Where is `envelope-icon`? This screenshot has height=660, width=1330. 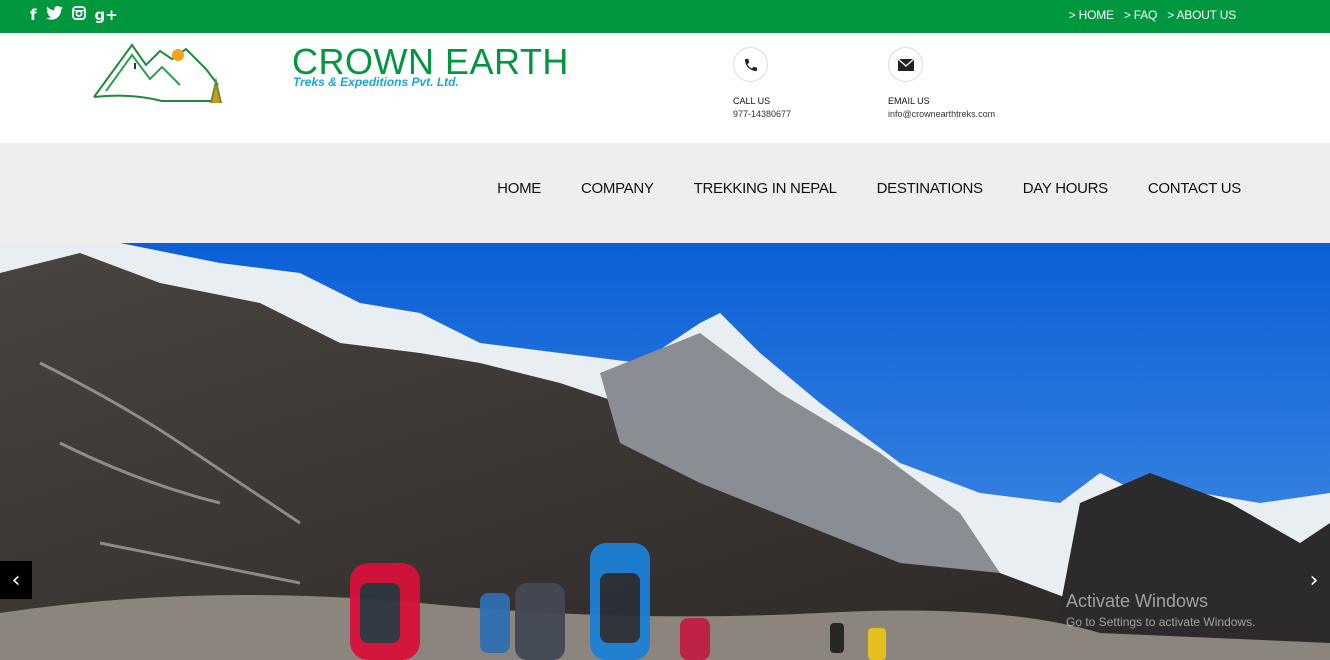
envelope-icon is located at coordinates (905, 64).